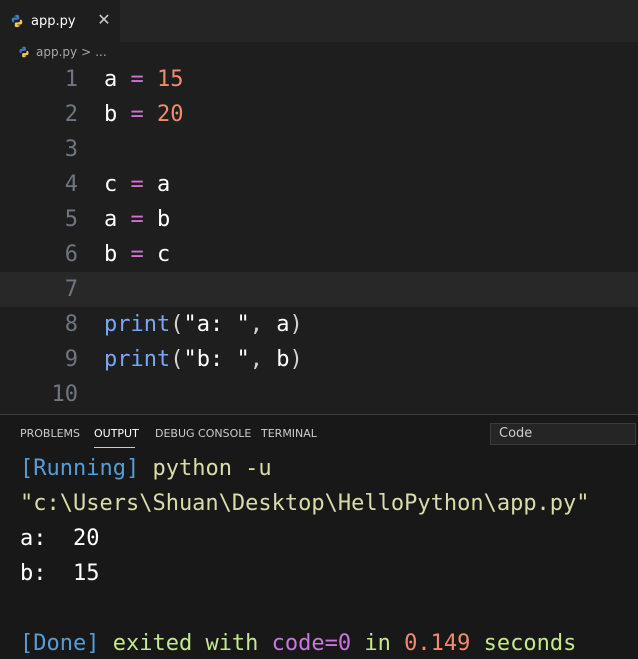 The image size is (638, 659). What do you see at coordinates (60, 0) in the screenshot?
I see `tab-accent` at bounding box center [60, 0].